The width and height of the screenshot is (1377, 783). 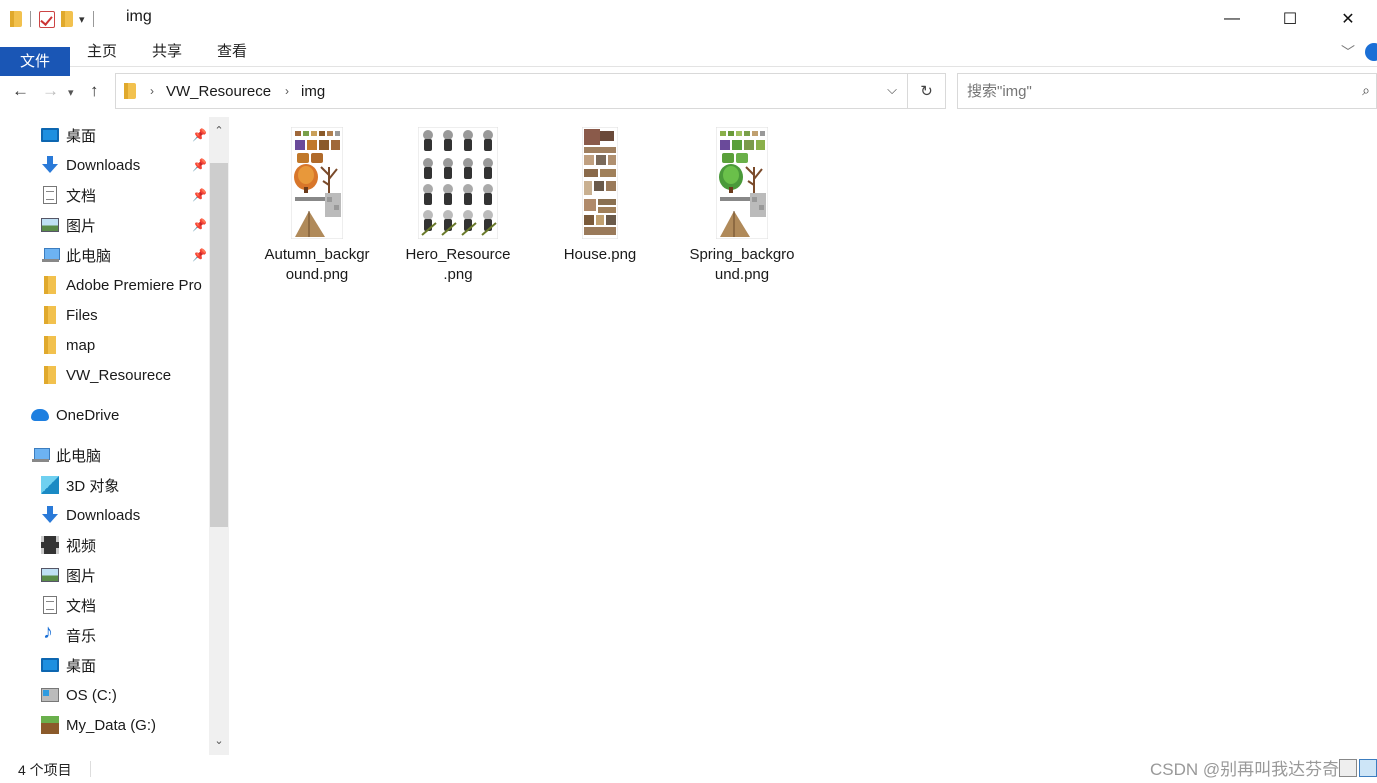 I want to click on sidebar-item-label: 此电脑, so click(x=79, y=456).